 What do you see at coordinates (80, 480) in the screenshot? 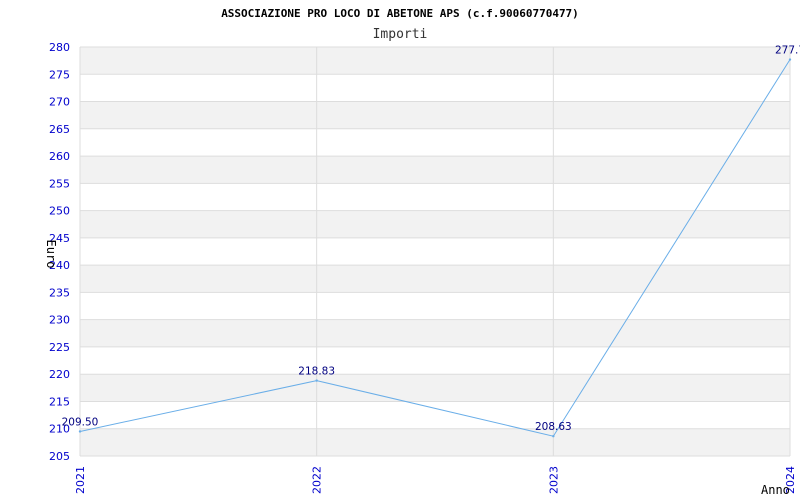
I see `x-tick-label: 2021` at bounding box center [80, 480].